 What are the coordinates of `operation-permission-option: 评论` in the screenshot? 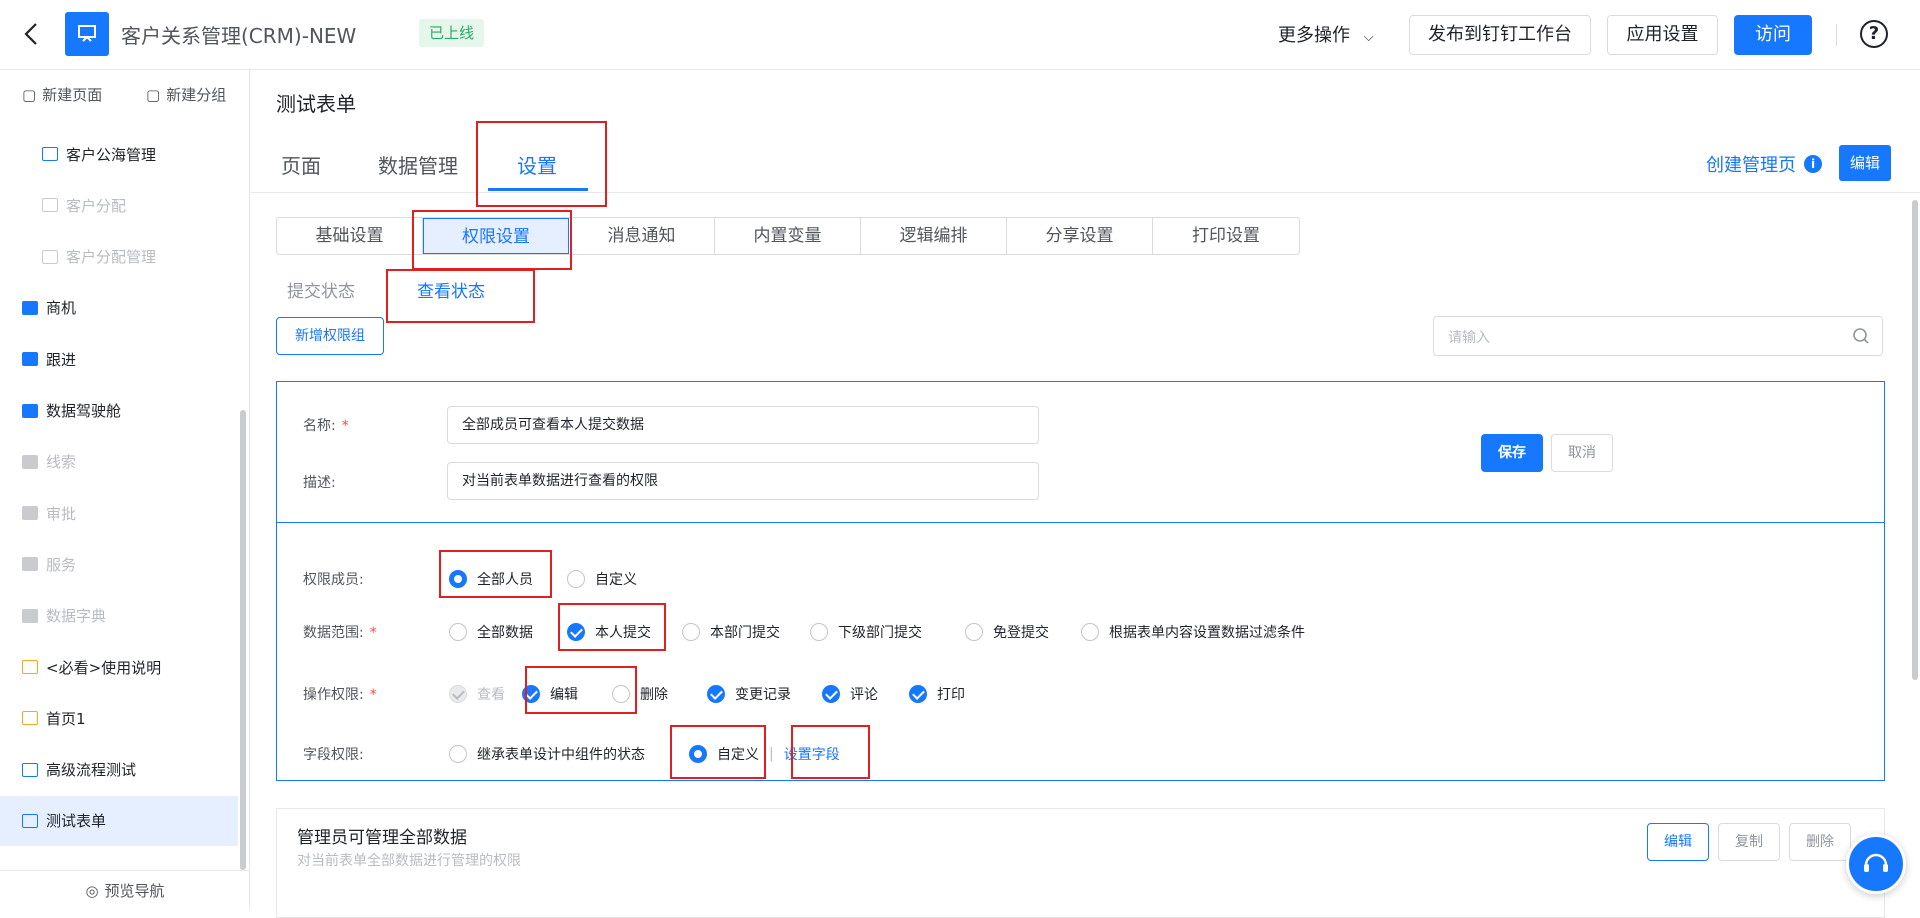 It's located at (850, 694).